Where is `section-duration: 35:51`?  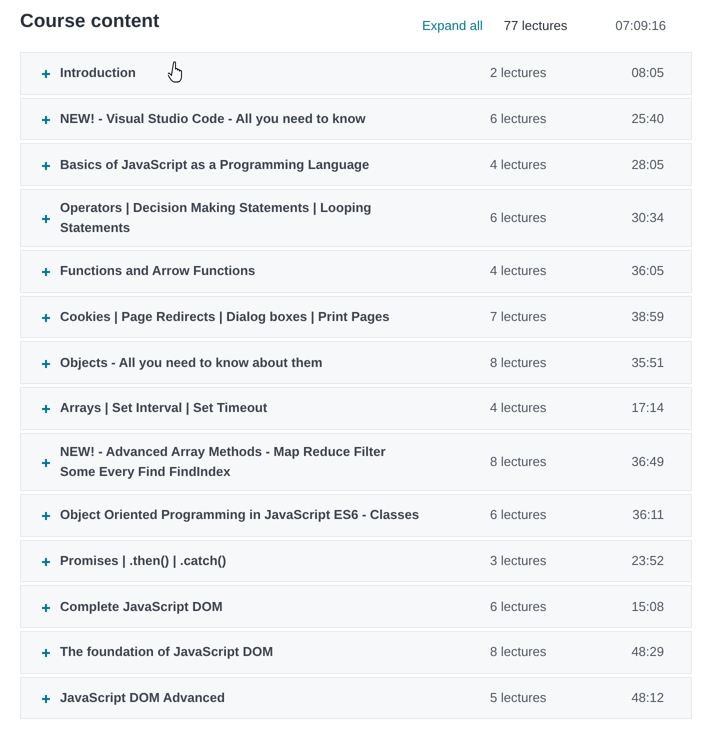 section-duration: 35:51 is located at coordinates (647, 363).